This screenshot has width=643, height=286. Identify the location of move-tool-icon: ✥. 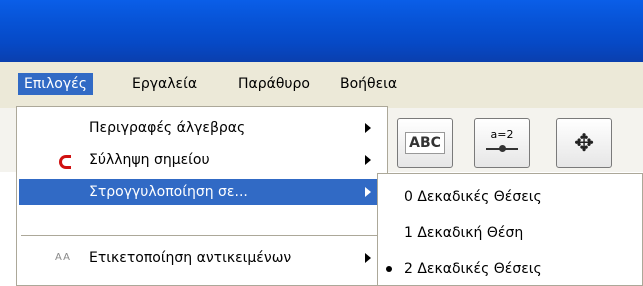
(584, 143).